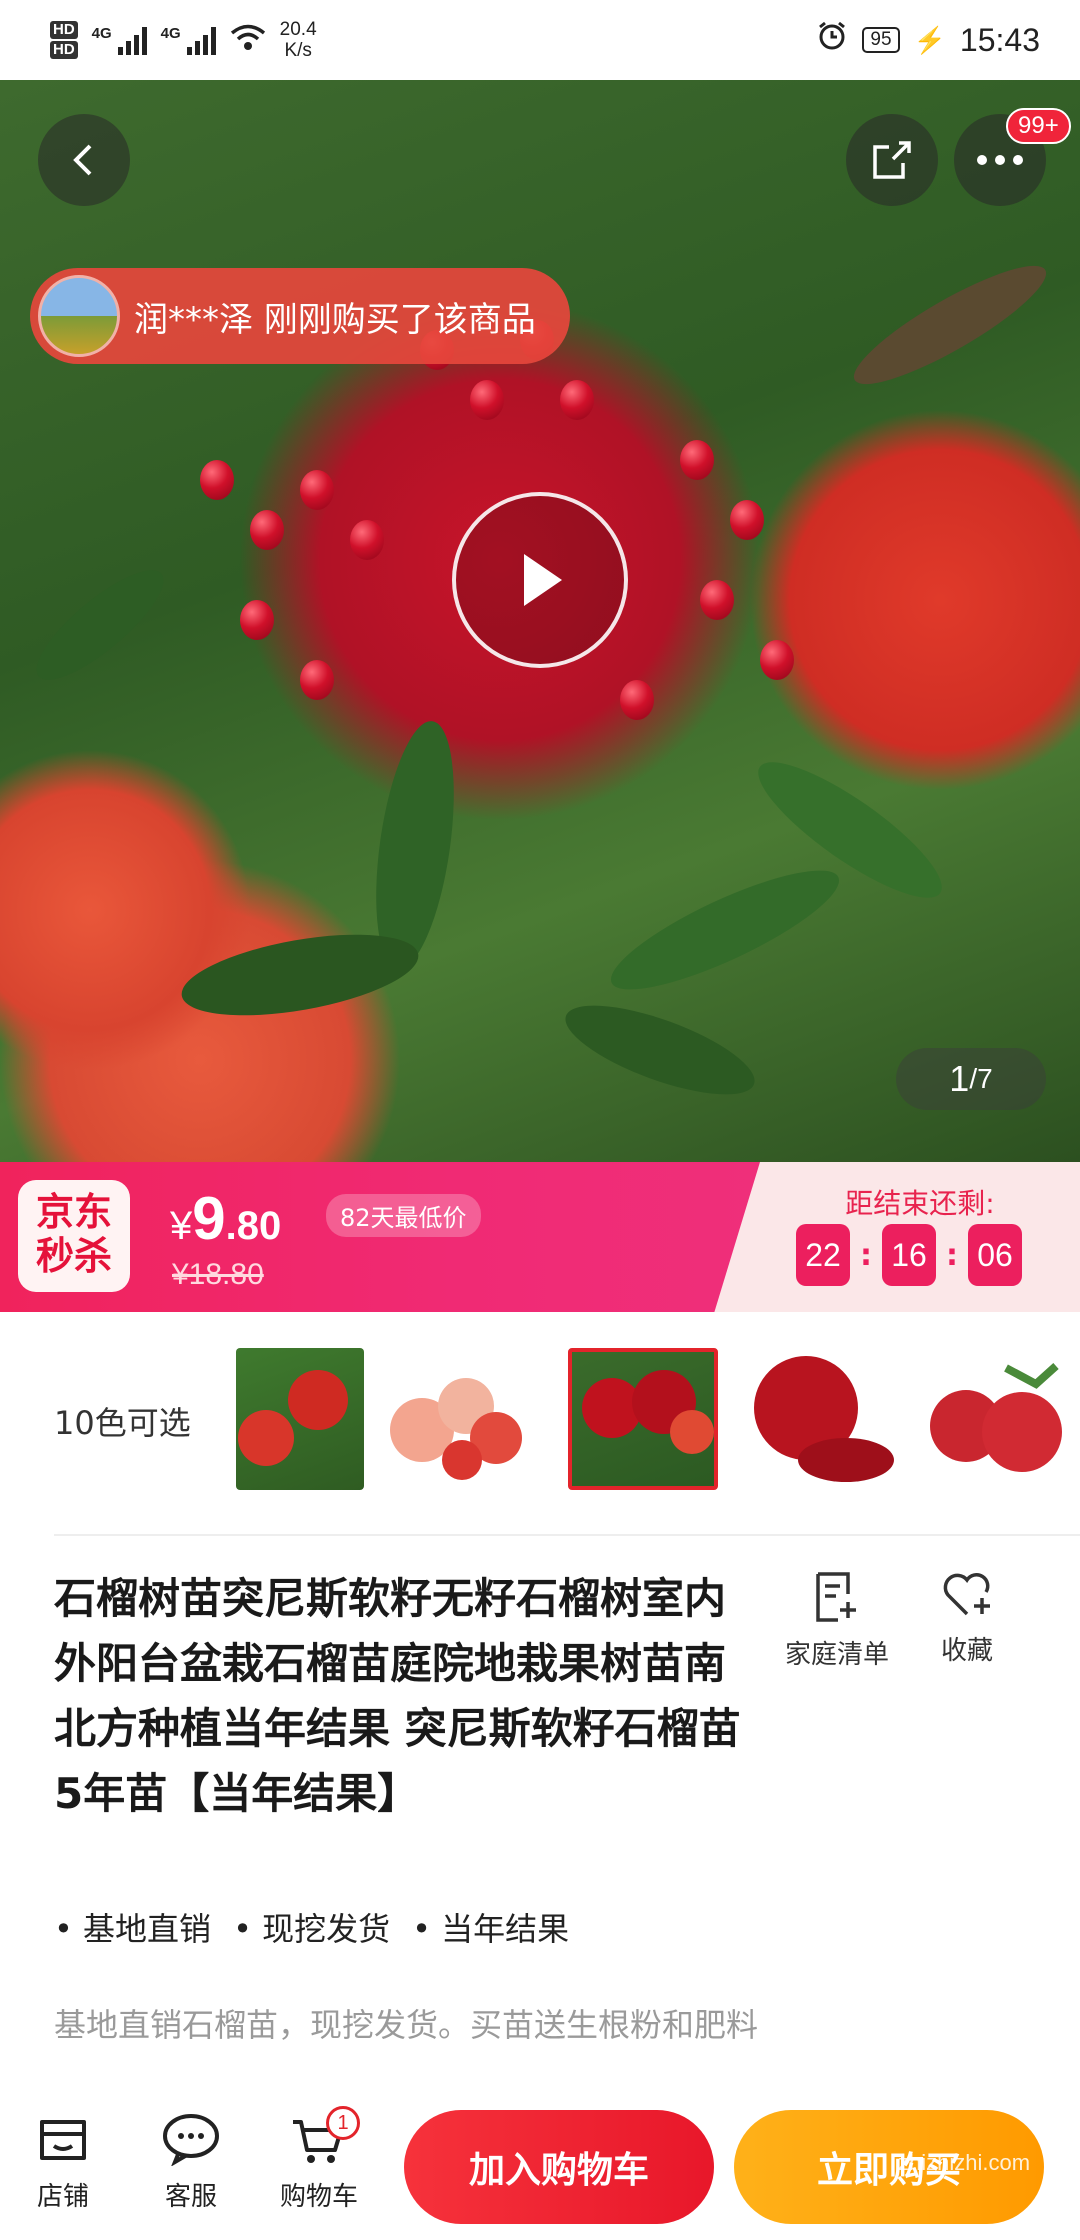 The height and width of the screenshot is (2240, 1080). What do you see at coordinates (170, 33) in the screenshot?
I see `network-type-label-2: 4G` at bounding box center [170, 33].